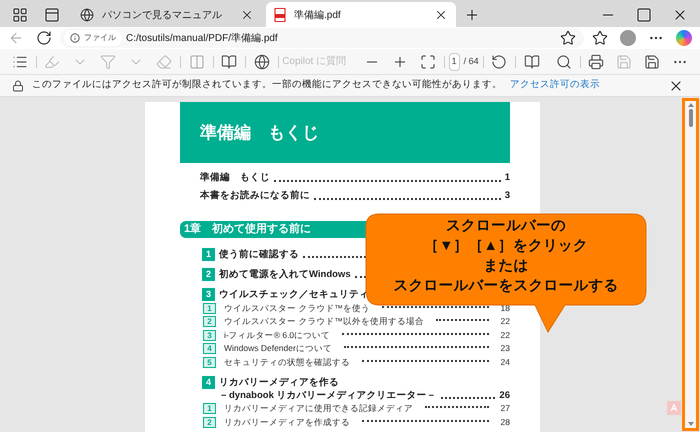 This screenshot has height=432, width=700. What do you see at coordinates (287, 422) in the screenshot?
I see `subsection-title: リカバリーメディアを作成する` at bounding box center [287, 422].